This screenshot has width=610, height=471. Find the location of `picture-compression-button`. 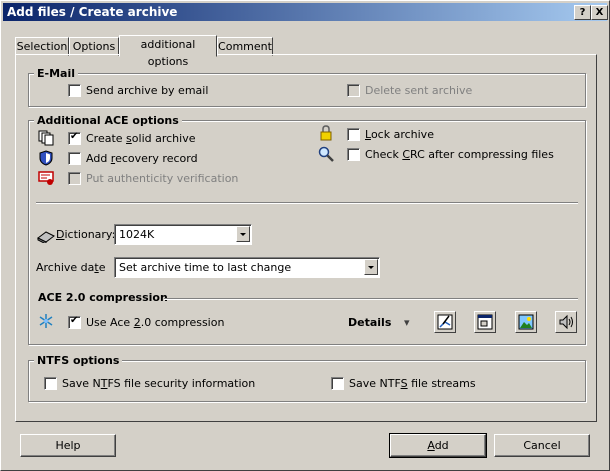

picture-compression-button is located at coordinates (526, 322).